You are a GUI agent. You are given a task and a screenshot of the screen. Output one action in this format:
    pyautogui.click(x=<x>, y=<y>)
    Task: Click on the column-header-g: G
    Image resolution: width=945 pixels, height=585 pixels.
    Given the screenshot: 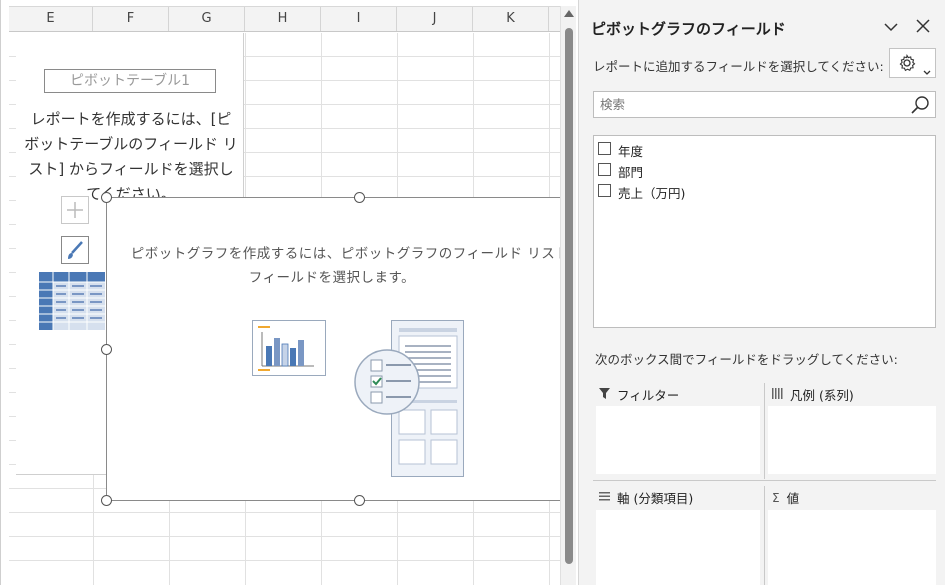 What is the action you would take?
    pyautogui.click(x=207, y=19)
    